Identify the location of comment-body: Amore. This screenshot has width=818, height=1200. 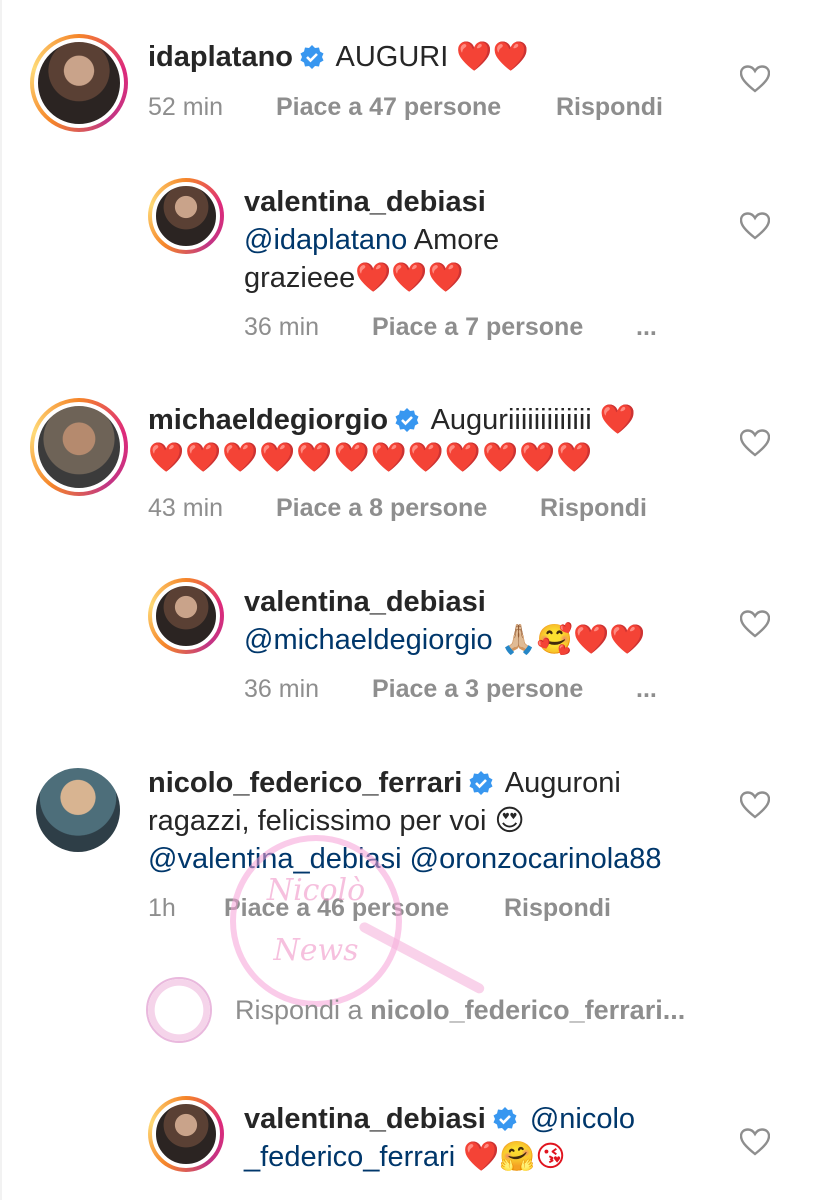
(453, 240).